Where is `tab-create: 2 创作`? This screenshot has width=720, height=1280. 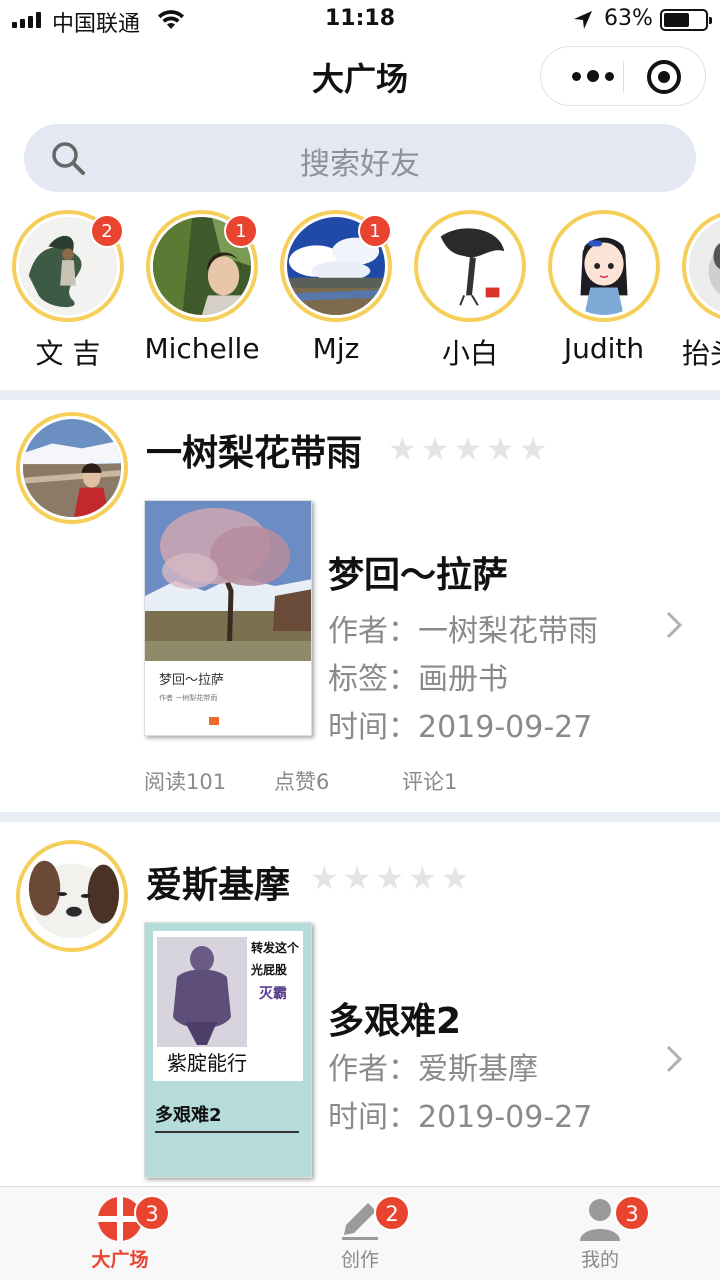
tab-create: 2 创作 is located at coordinates (360, 1233).